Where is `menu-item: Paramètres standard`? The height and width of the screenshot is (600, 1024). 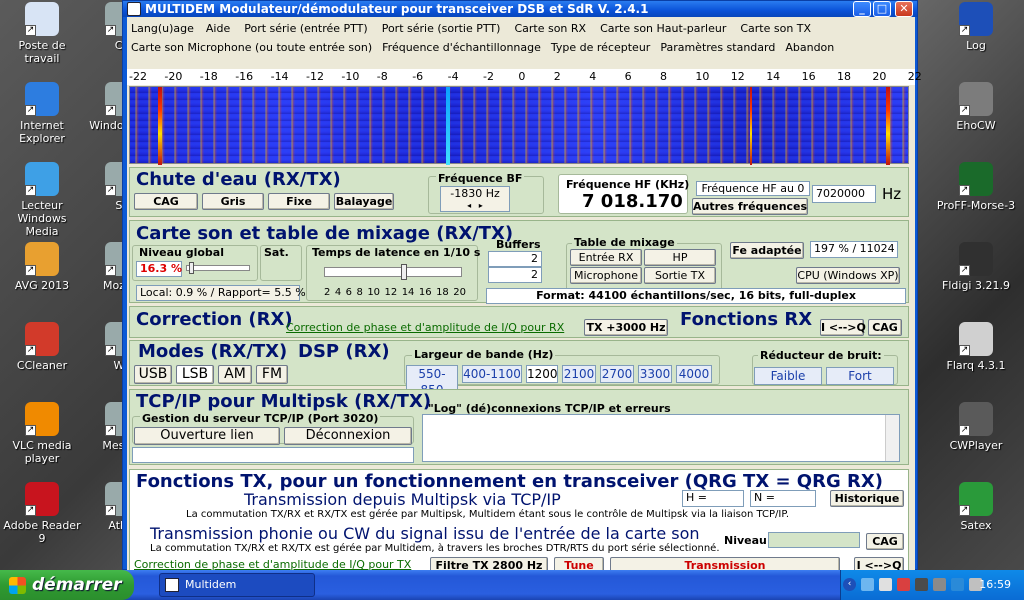 menu-item: Paramètres standard is located at coordinates (717, 47).